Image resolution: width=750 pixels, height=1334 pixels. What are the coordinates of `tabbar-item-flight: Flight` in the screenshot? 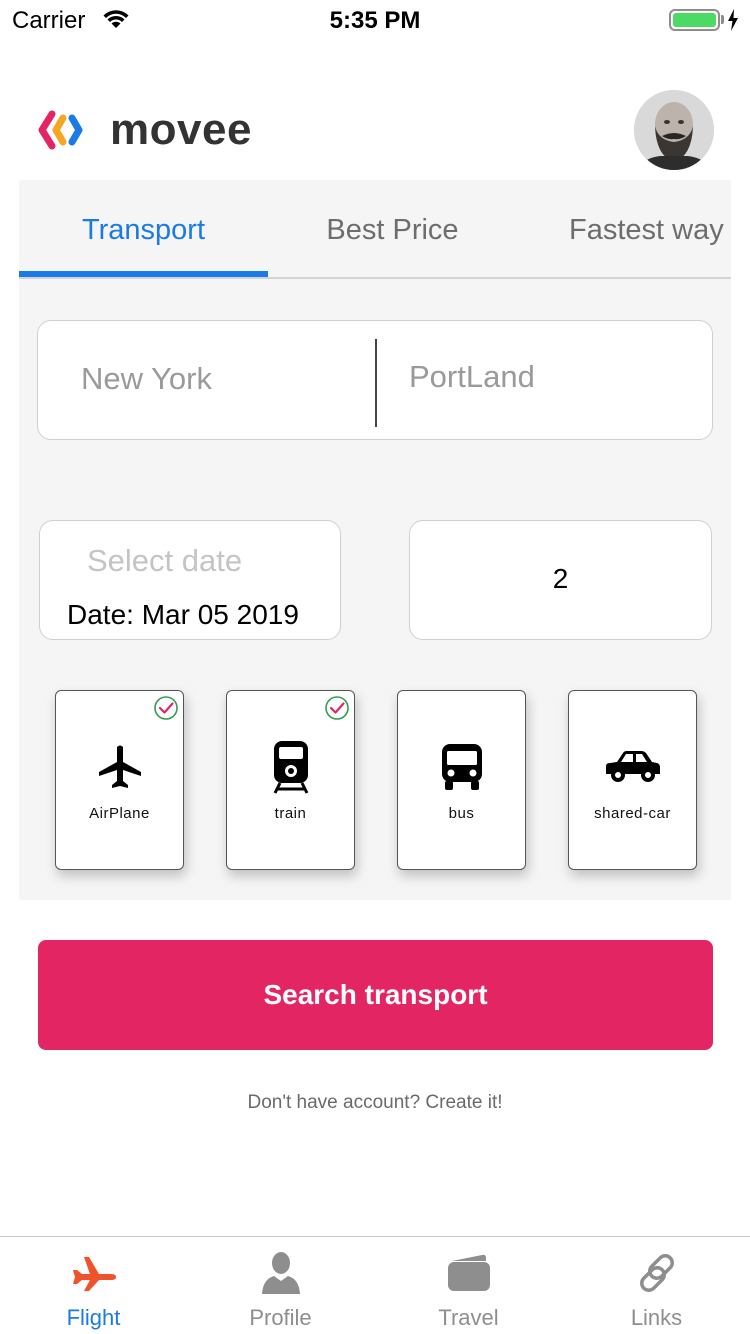 It's located at (93, 1285).